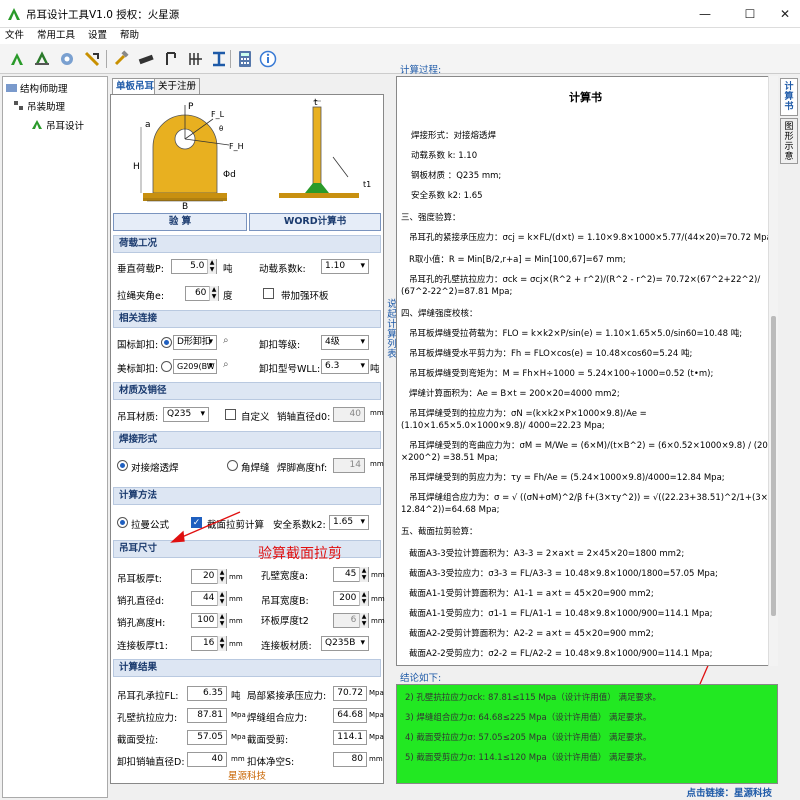 The width and height of the screenshot is (800, 800). I want to click on shackle-model-unit: 吨, so click(375, 369).